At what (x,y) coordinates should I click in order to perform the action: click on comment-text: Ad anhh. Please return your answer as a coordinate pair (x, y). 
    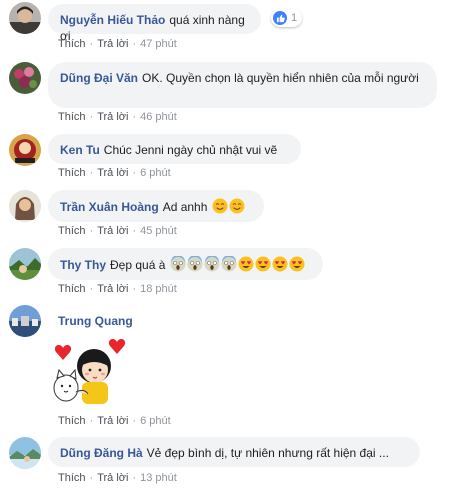
    Looking at the image, I should click on (185, 207).